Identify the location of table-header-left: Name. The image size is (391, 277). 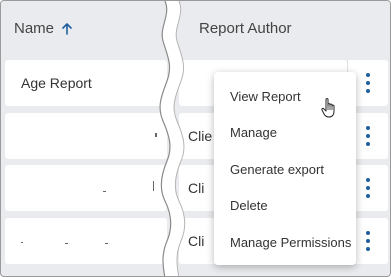
(87, 29).